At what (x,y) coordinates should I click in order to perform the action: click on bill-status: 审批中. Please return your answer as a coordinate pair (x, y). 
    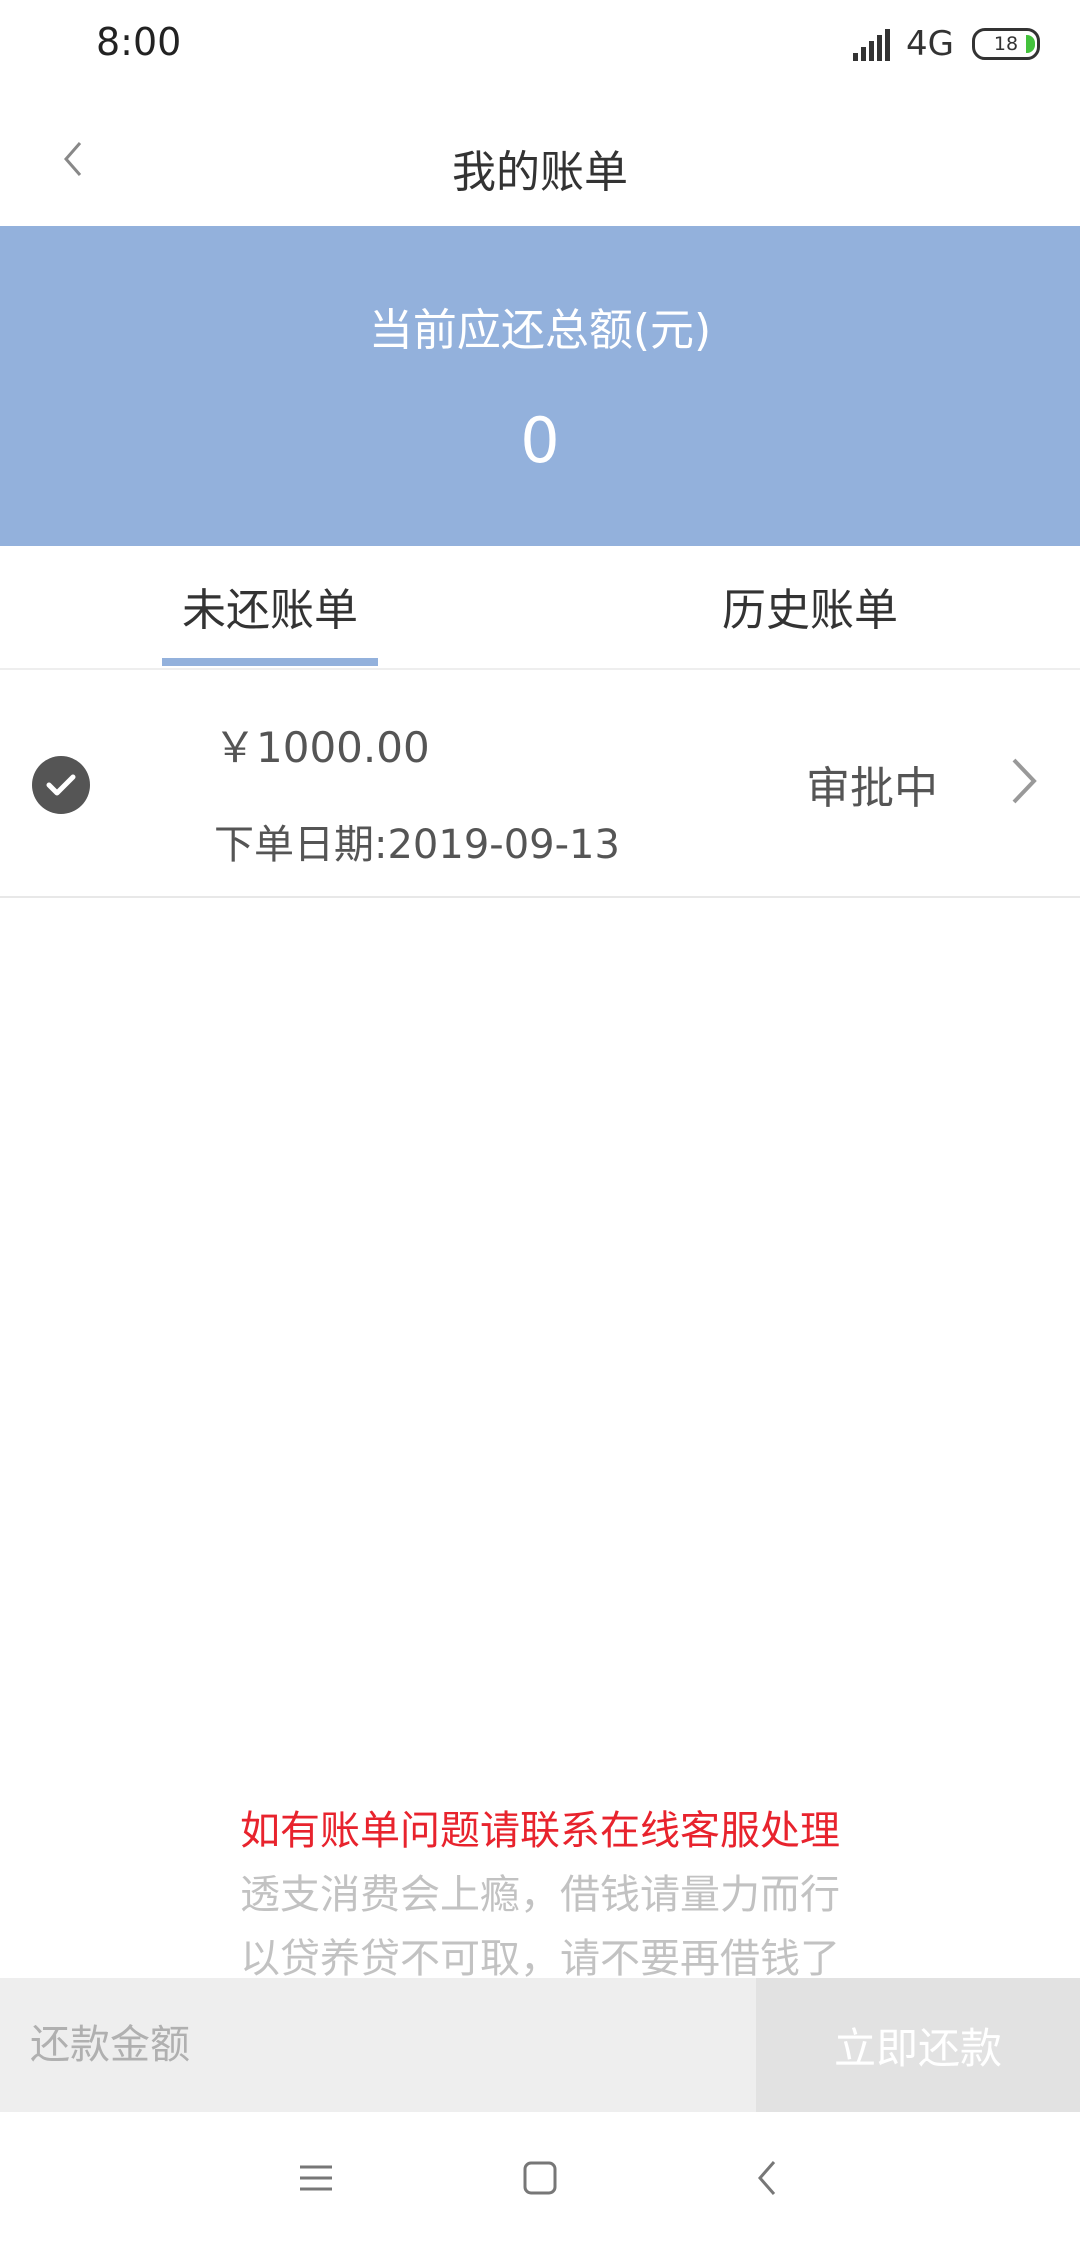
    Looking at the image, I should click on (872, 788).